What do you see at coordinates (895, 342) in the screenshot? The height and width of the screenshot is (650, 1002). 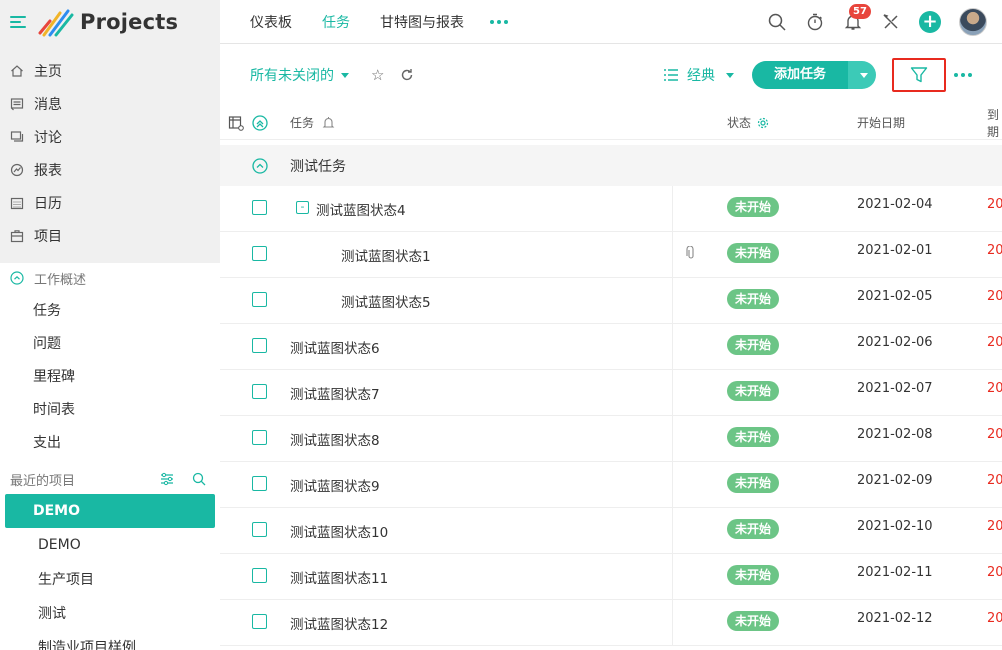 I see `start-date: 2021-02-06` at bounding box center [895, 342].